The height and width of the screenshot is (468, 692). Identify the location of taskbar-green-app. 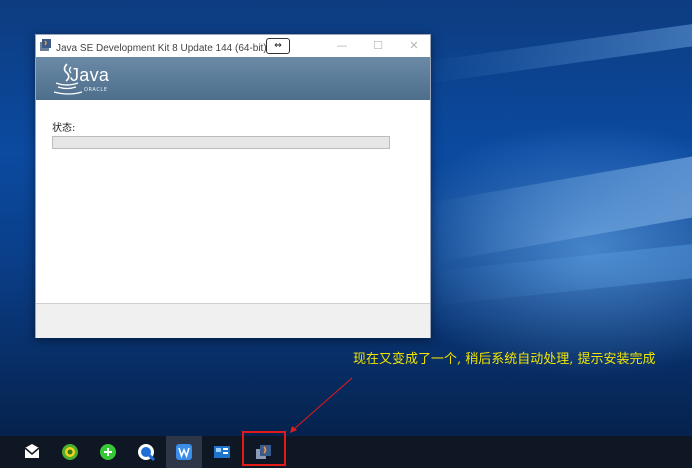
(108, 452).